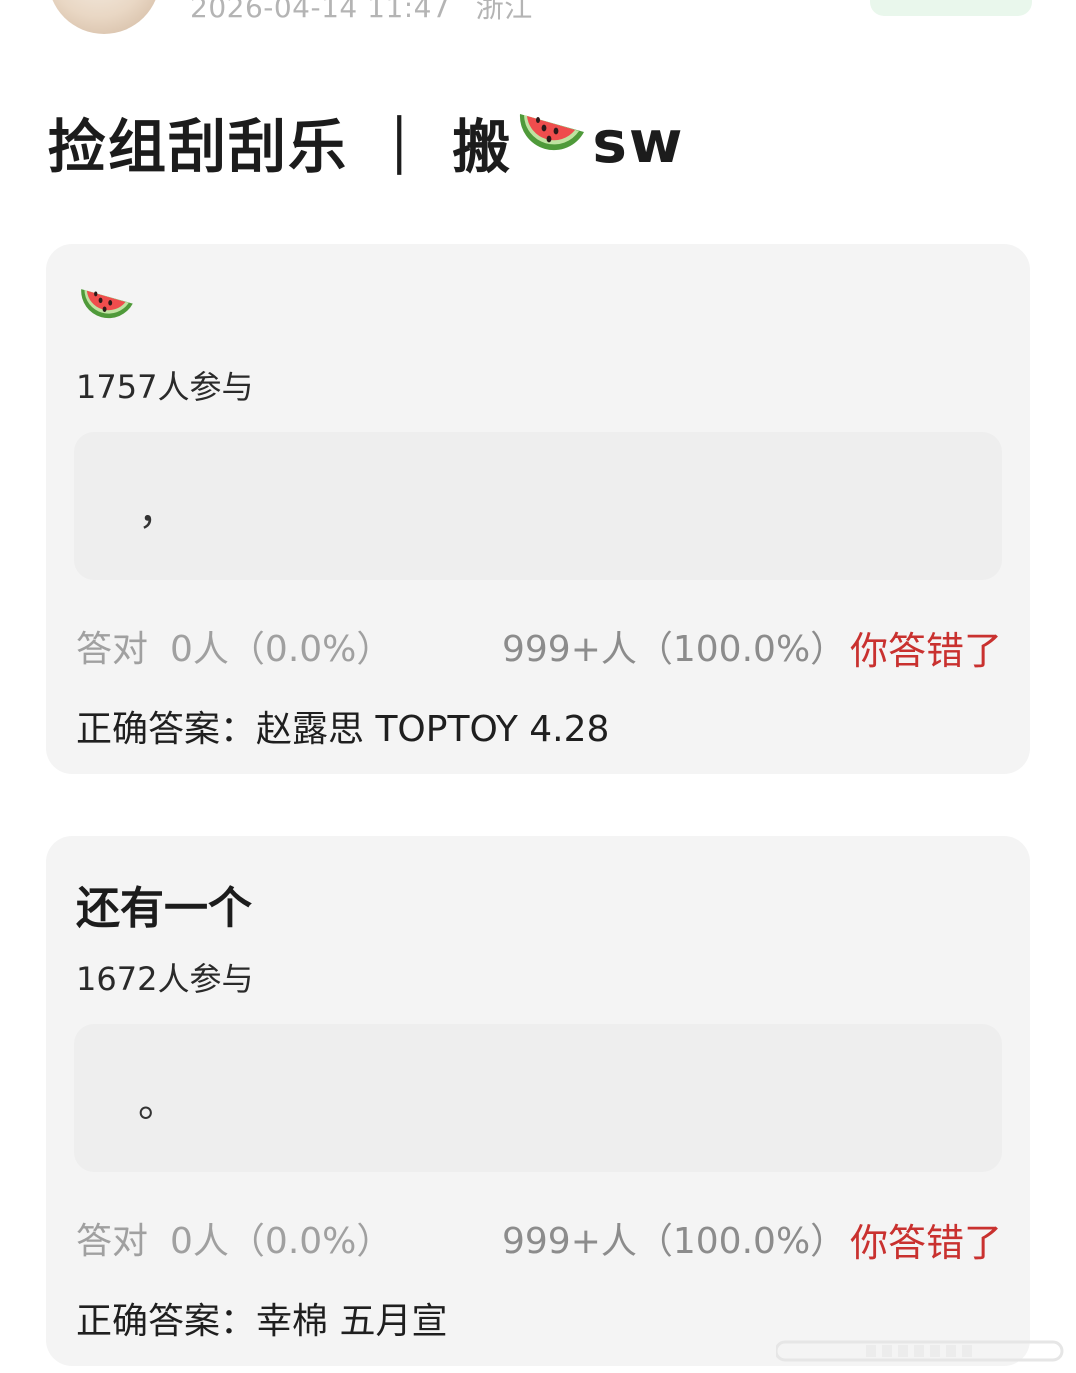 This screenshot has height=1373, width=1076. I want to click on follow-button, so click(951, 8).